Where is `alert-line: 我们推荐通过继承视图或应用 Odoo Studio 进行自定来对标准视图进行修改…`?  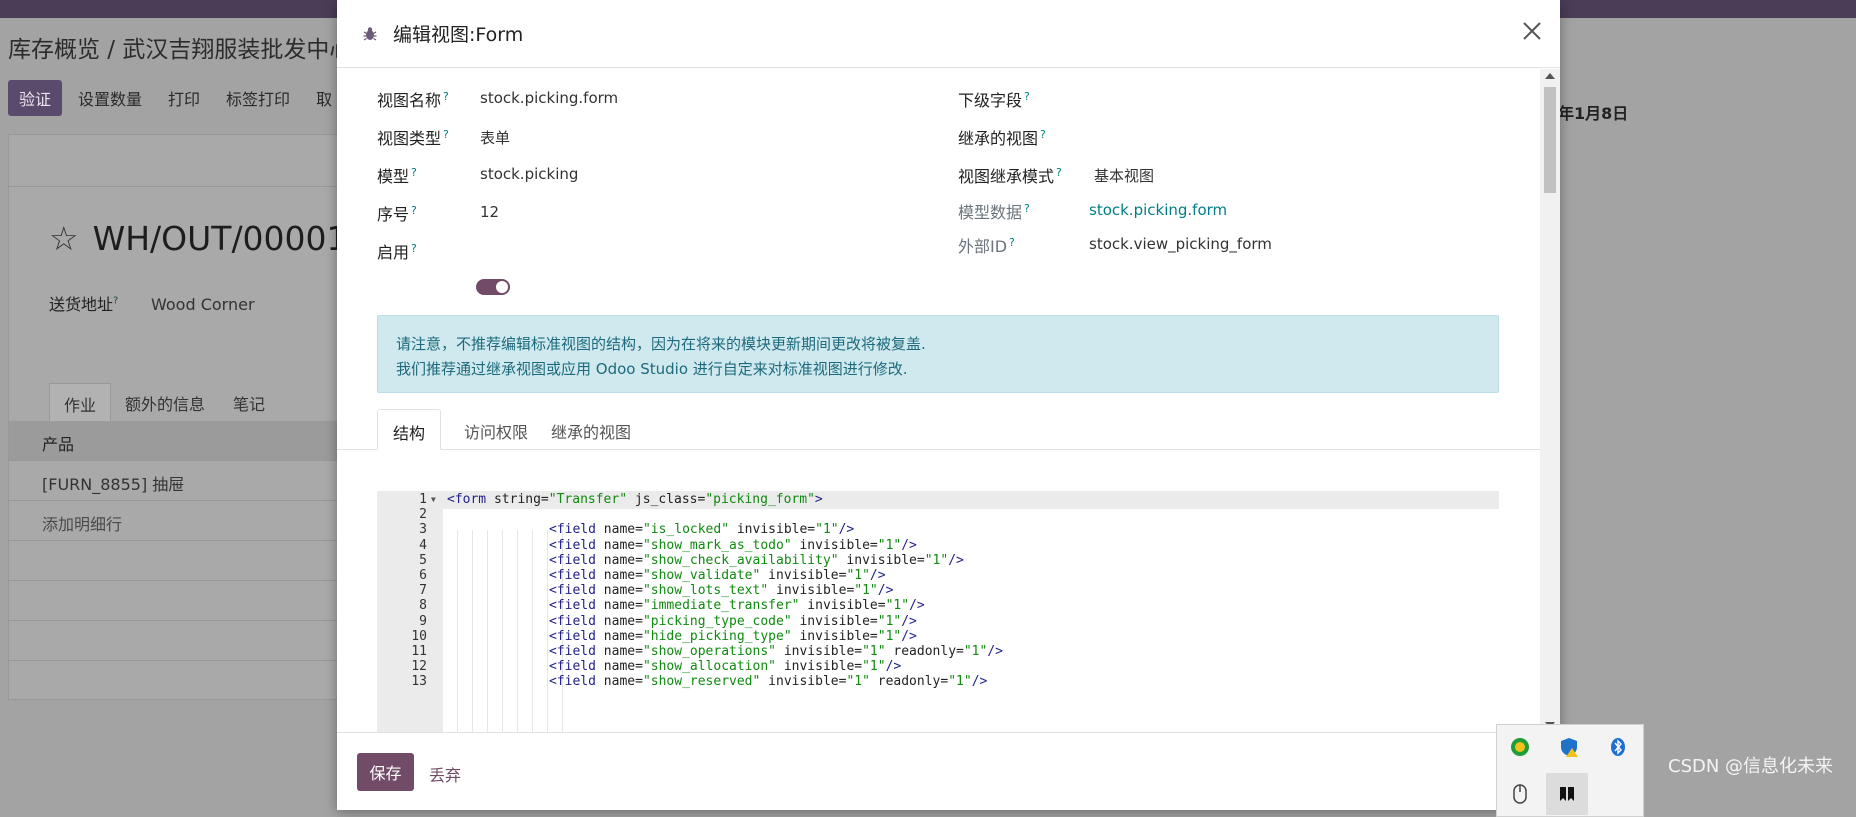 alert-line: 我们推荐通过继承视图或应用 Odoo Studio 进行自定来对标准视图进行修改… is located at coordinates (652, 369).